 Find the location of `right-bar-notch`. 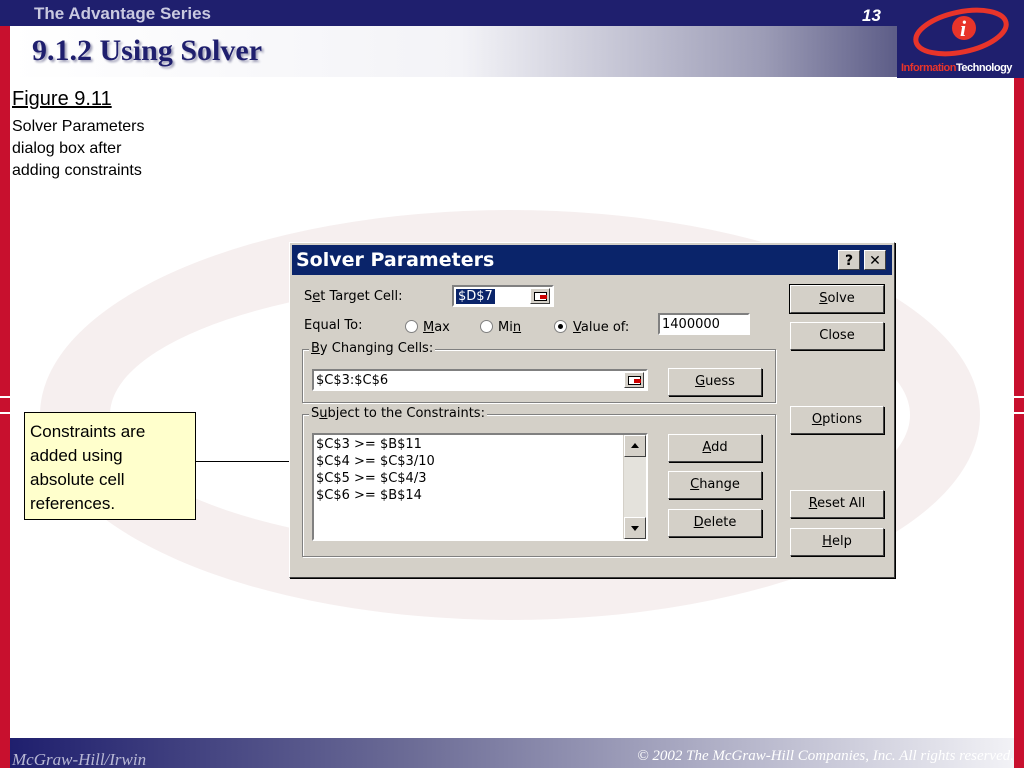

right-bar-notch is located at coordinates (1019, 405).